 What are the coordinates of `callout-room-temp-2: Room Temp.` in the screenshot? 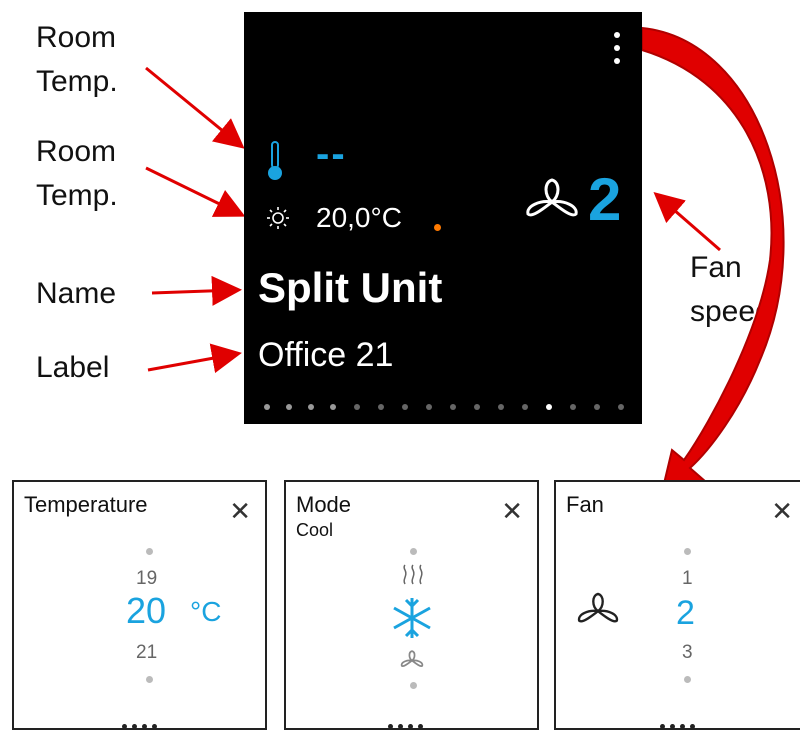 It's located at (77, 173).